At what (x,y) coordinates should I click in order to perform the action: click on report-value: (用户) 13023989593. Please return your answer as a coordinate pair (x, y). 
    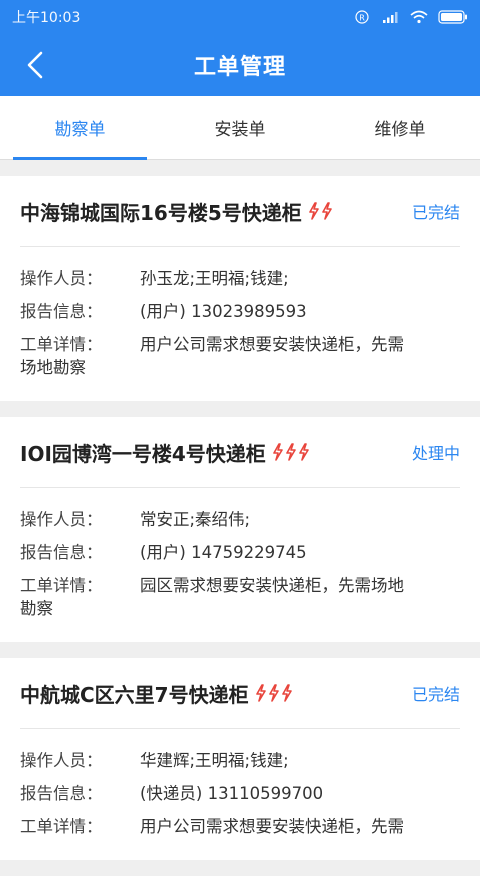
    Looking at the image, I should click on (223, 311).